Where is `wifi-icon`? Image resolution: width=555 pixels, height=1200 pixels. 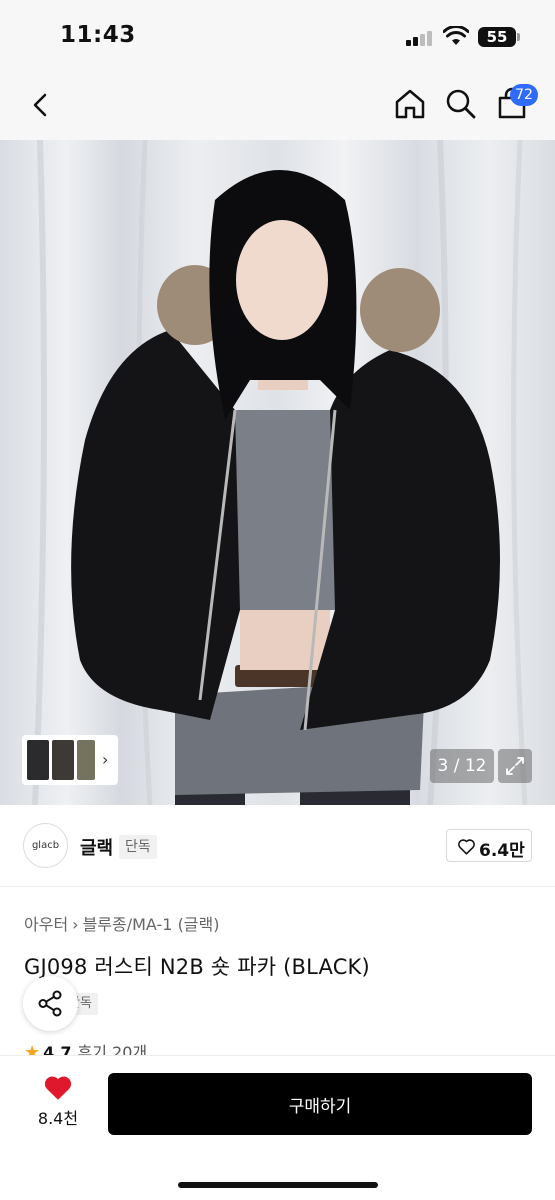 wifi-icon is located at coordinates (456, 35).